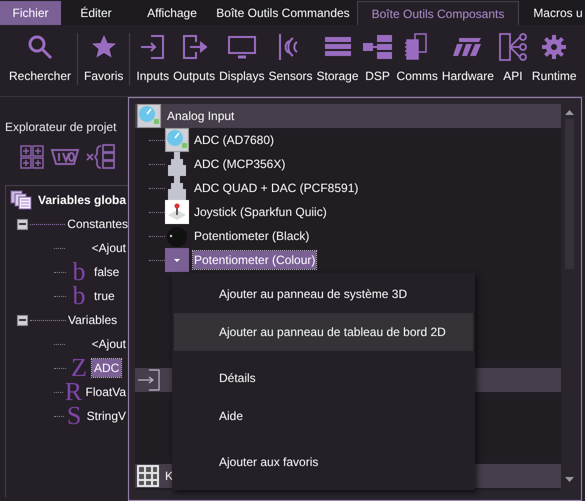 The height and width of the screenshot is (501, 585). I want to click on component-item: Potentiometer (Colour), so click(254, 260).